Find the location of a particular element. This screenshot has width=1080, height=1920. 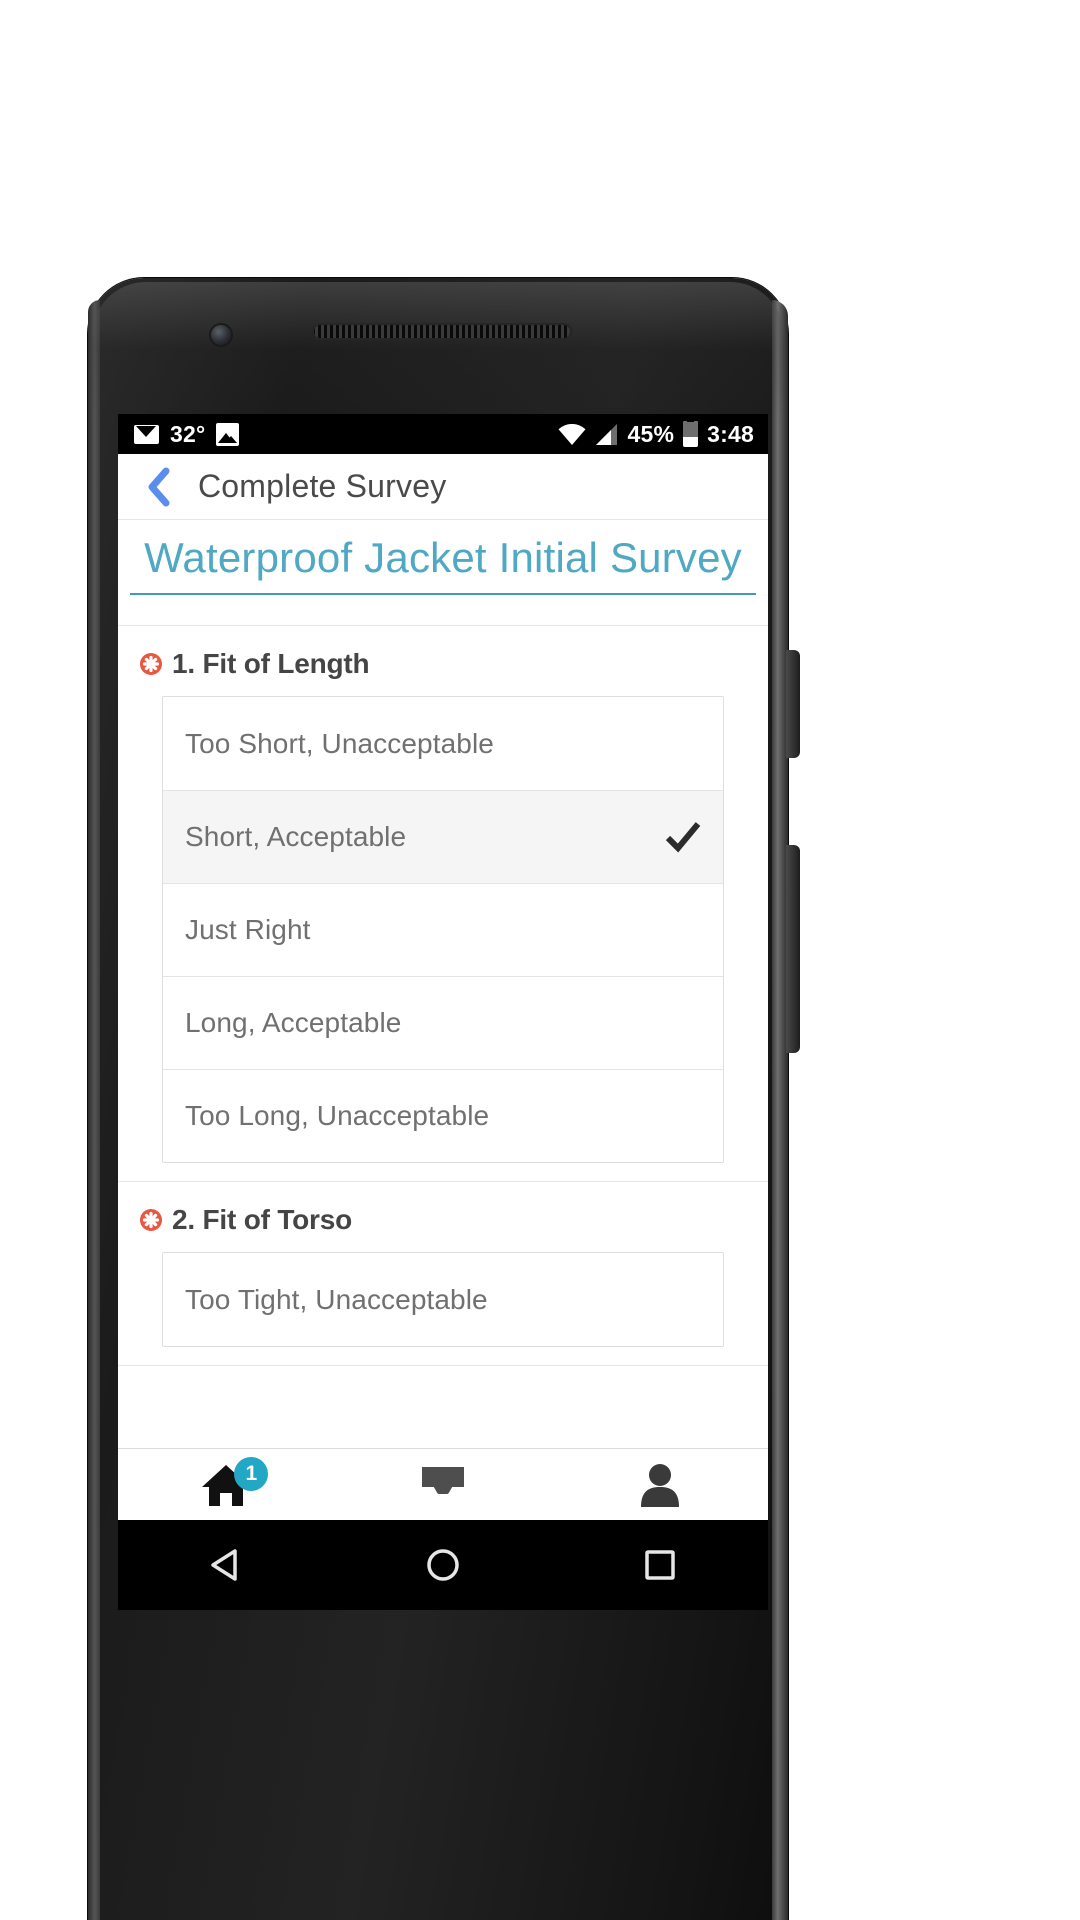

circle-home-icon is located at coordinates (443, 1565).